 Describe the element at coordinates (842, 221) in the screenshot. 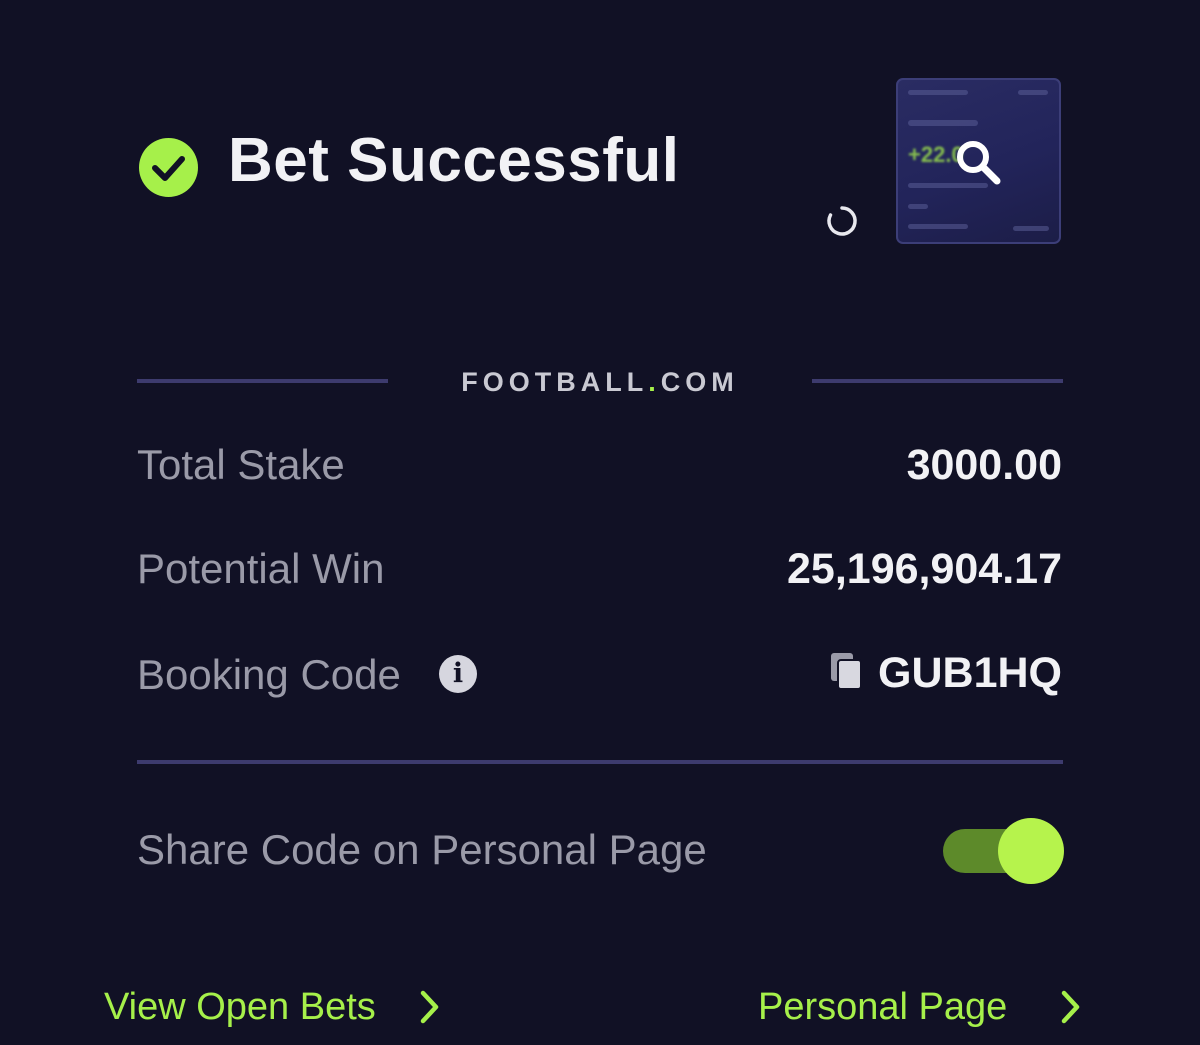

I see `spinner-icon` at that location.